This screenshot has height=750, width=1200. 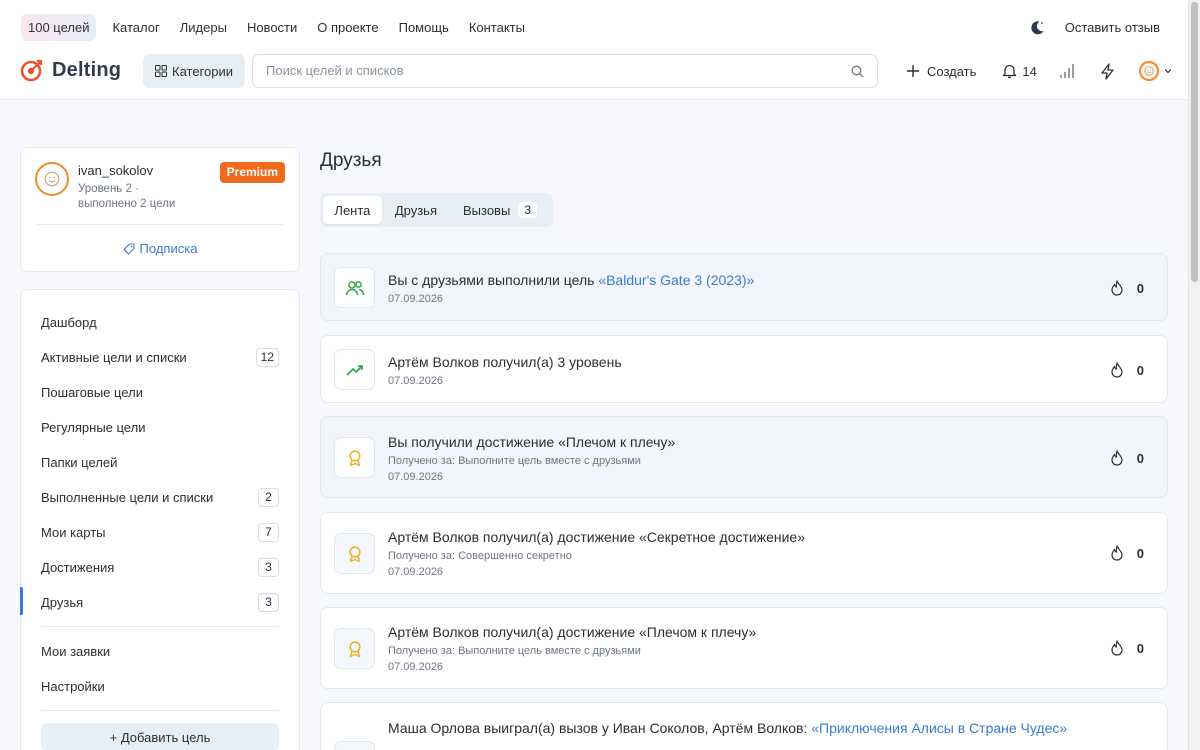 I want to click on award-icon, so click(x=354, y=457).